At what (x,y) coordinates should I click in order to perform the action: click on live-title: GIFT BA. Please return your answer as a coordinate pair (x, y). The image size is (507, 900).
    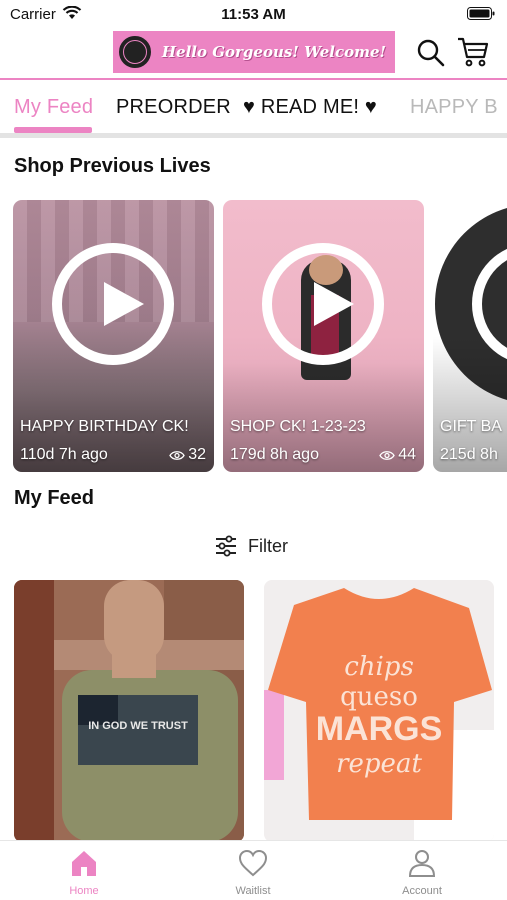
    Looking at the image, I should click on (471, 426).